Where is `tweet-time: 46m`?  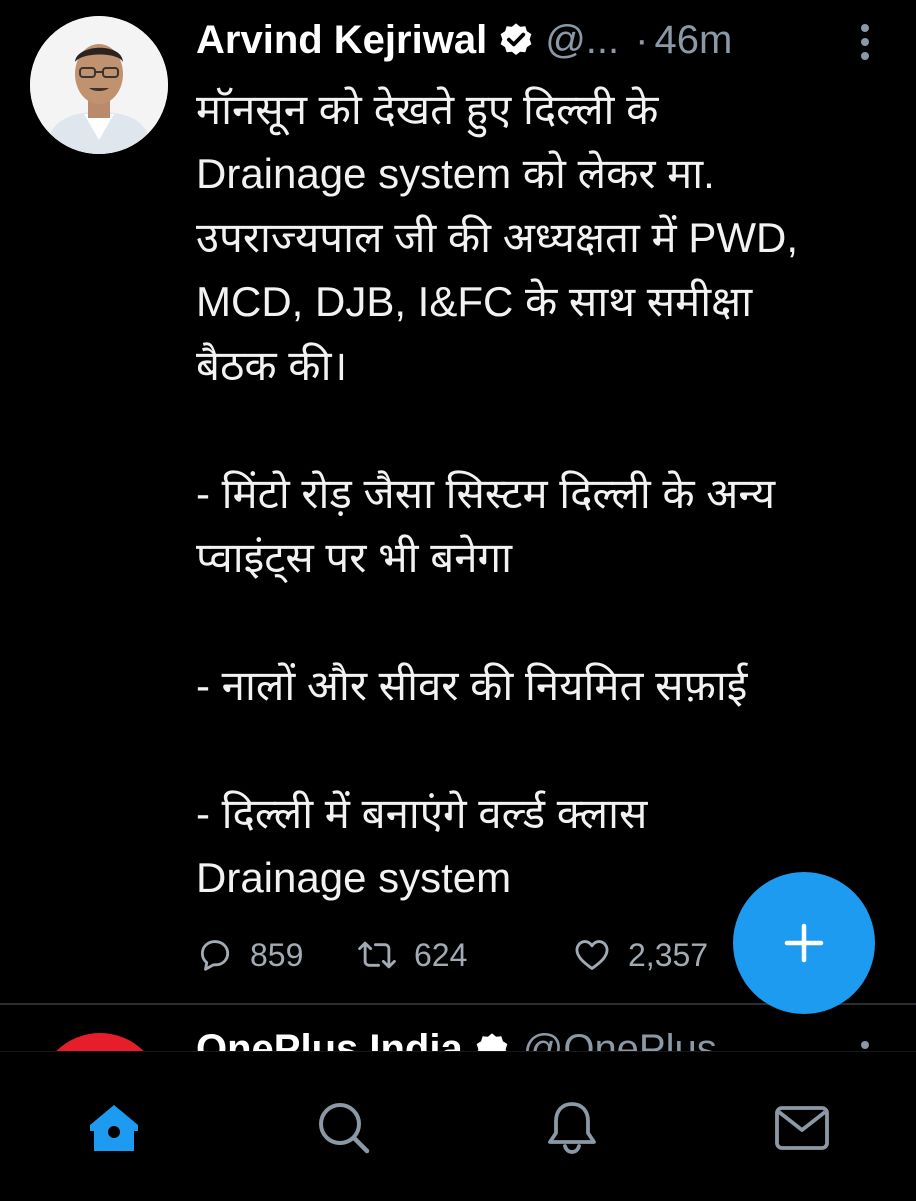
tweet-time: 46m is located at coordinates (693, 40).